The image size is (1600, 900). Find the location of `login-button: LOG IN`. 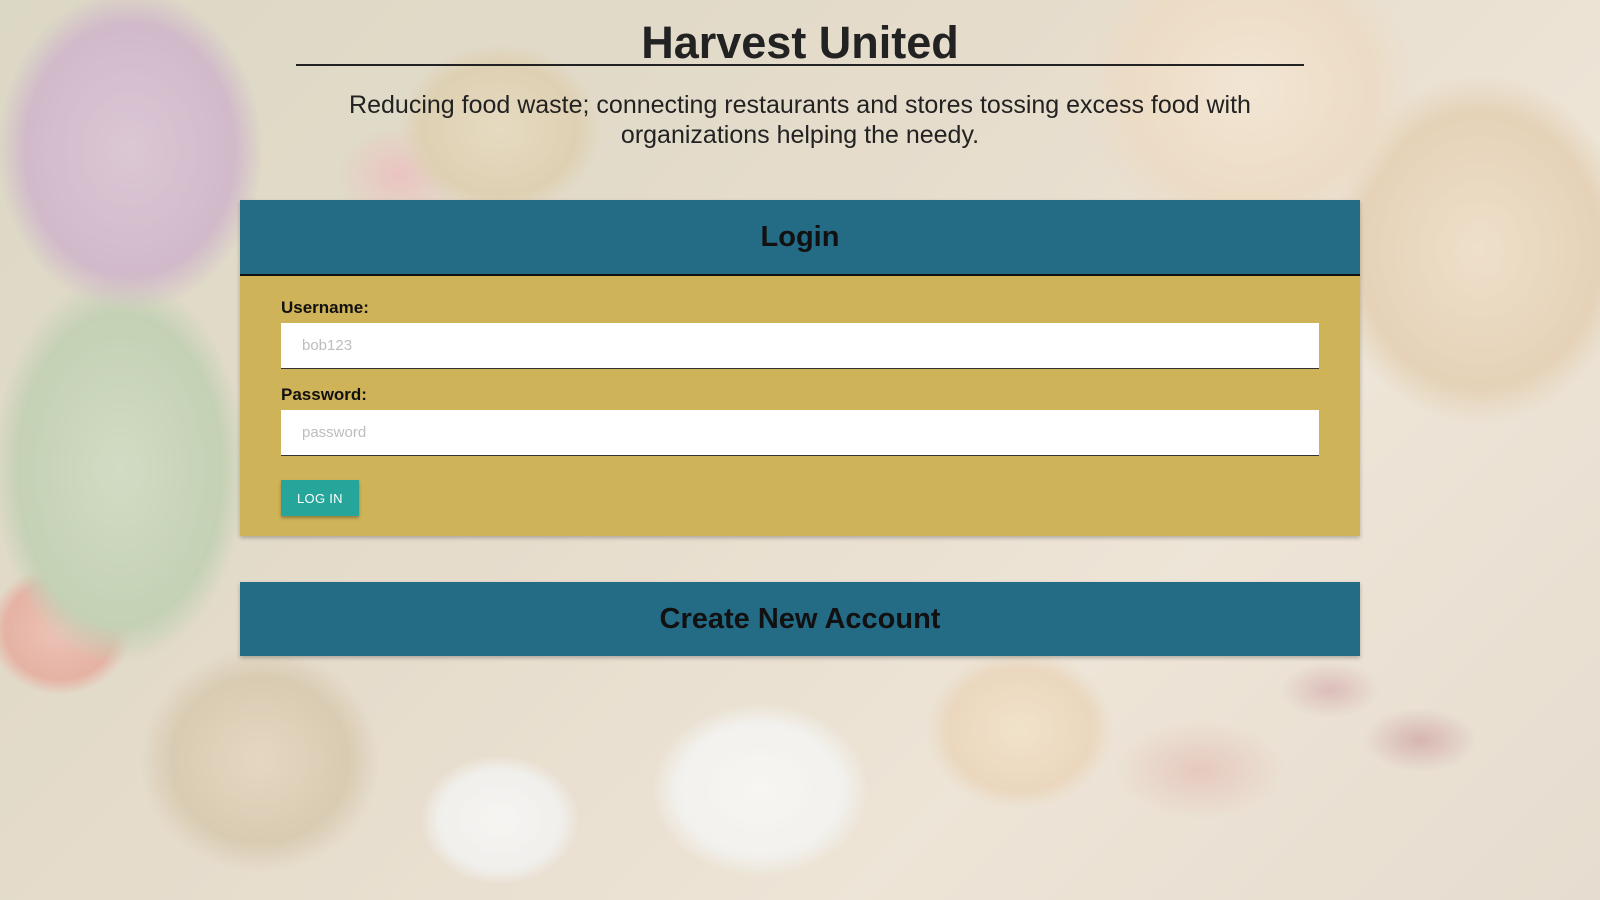

login-button: LOG IN is located at coordinates (320, 498).